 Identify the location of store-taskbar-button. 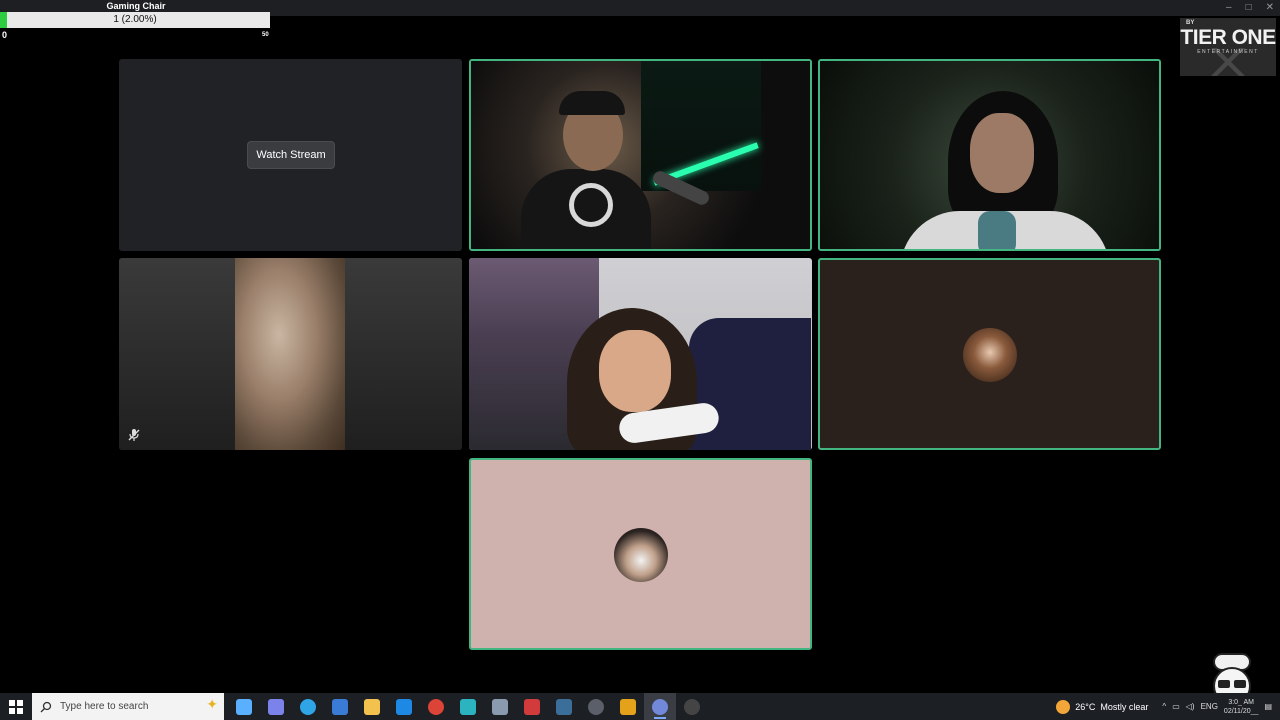
(340, 706).